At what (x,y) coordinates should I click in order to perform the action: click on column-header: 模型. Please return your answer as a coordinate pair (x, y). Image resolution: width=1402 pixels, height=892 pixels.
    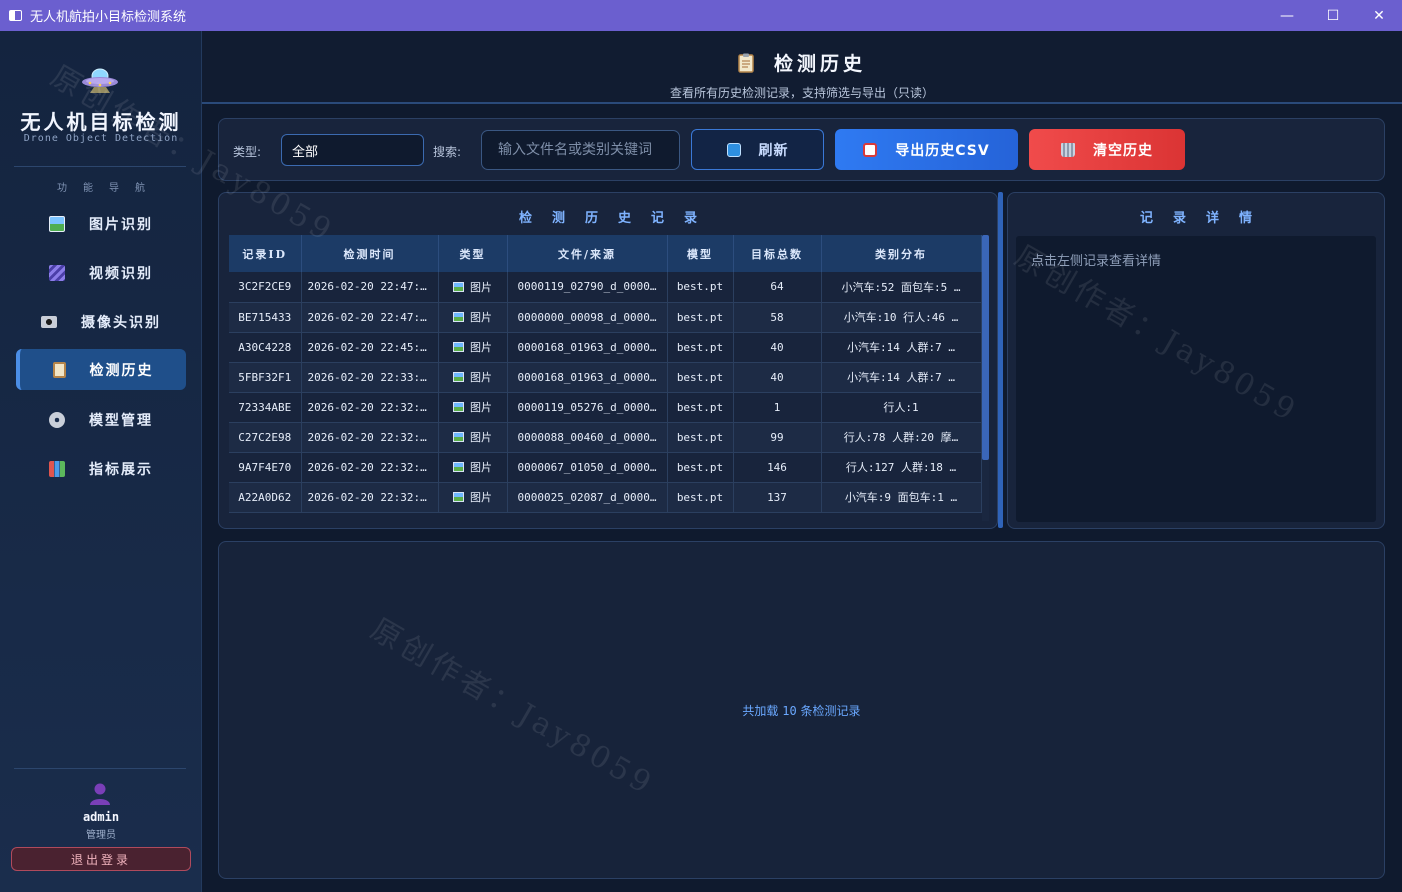
    Looking at the image, I should click on (700, 253).